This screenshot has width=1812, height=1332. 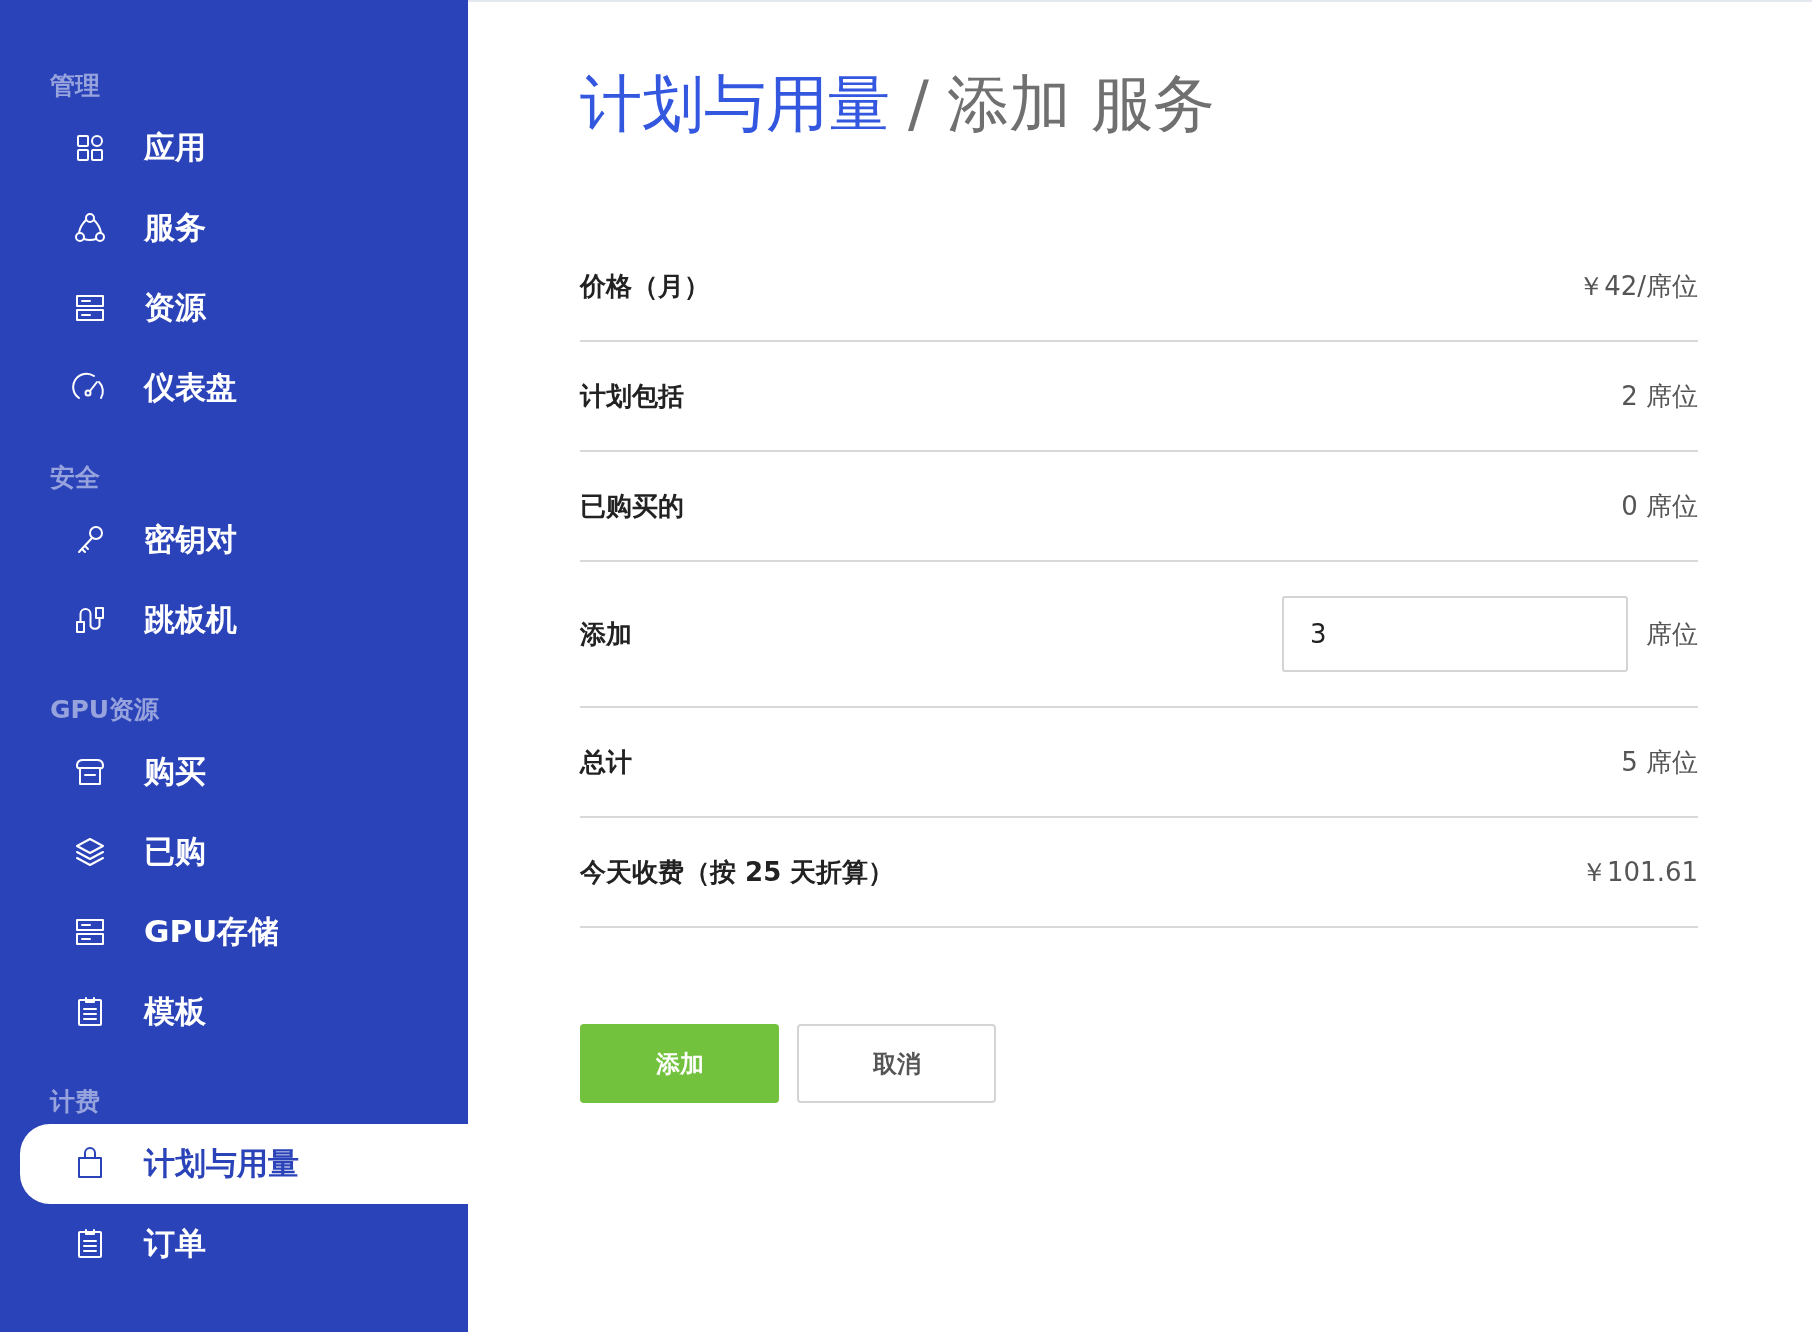 I want to click on row-label: 总计, so click(x=606, y=762).